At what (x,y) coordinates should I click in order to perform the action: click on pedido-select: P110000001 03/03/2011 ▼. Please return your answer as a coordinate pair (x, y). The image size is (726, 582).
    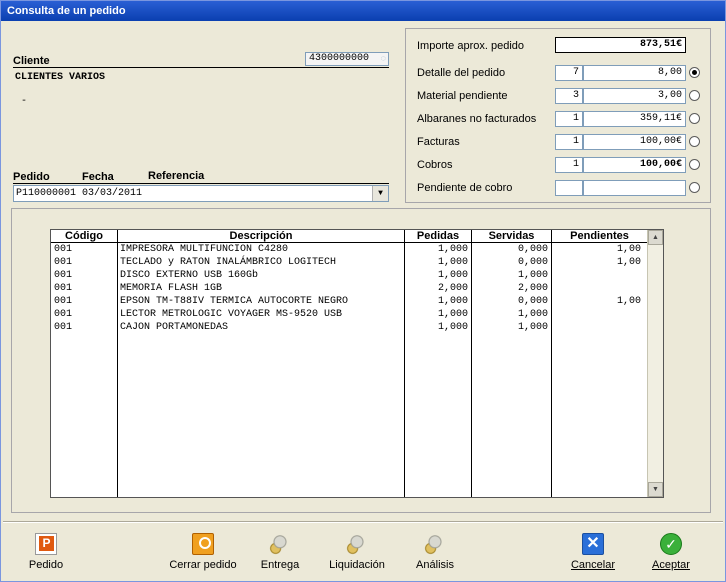
    Looking at the image, I should click on (201, 193).